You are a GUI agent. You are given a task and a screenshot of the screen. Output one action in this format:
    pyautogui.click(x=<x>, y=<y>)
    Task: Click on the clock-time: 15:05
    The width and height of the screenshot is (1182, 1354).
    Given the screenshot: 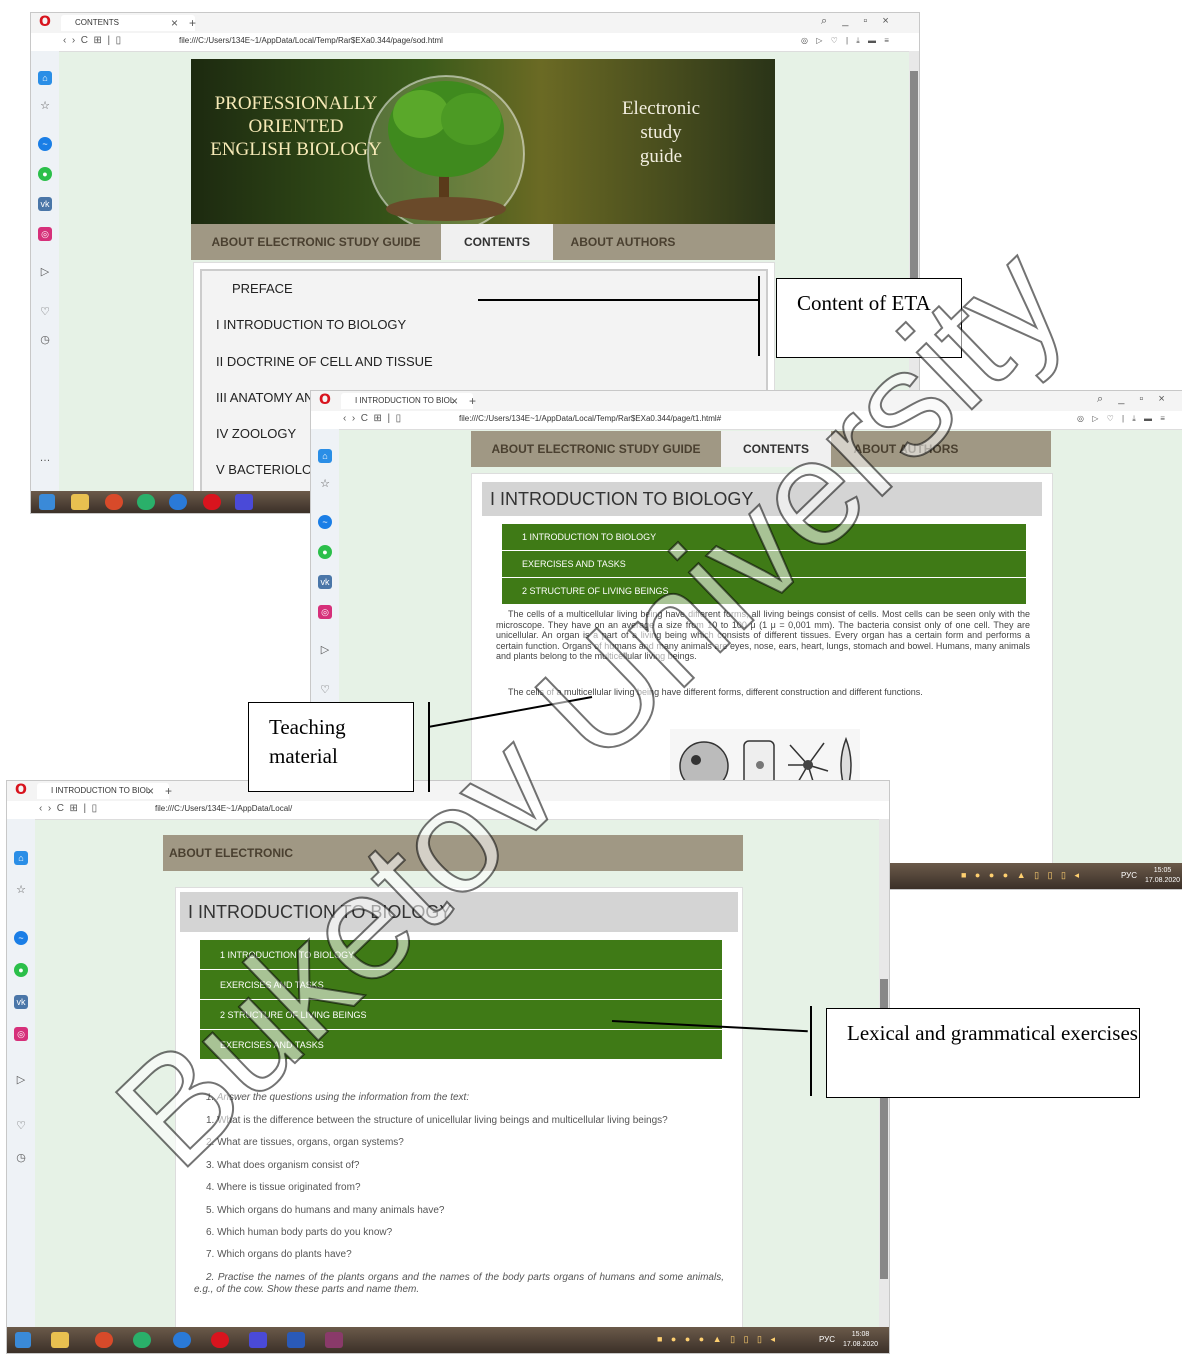 What is the action you would take?
    pyautogui.click(x=1162, y=870)
    